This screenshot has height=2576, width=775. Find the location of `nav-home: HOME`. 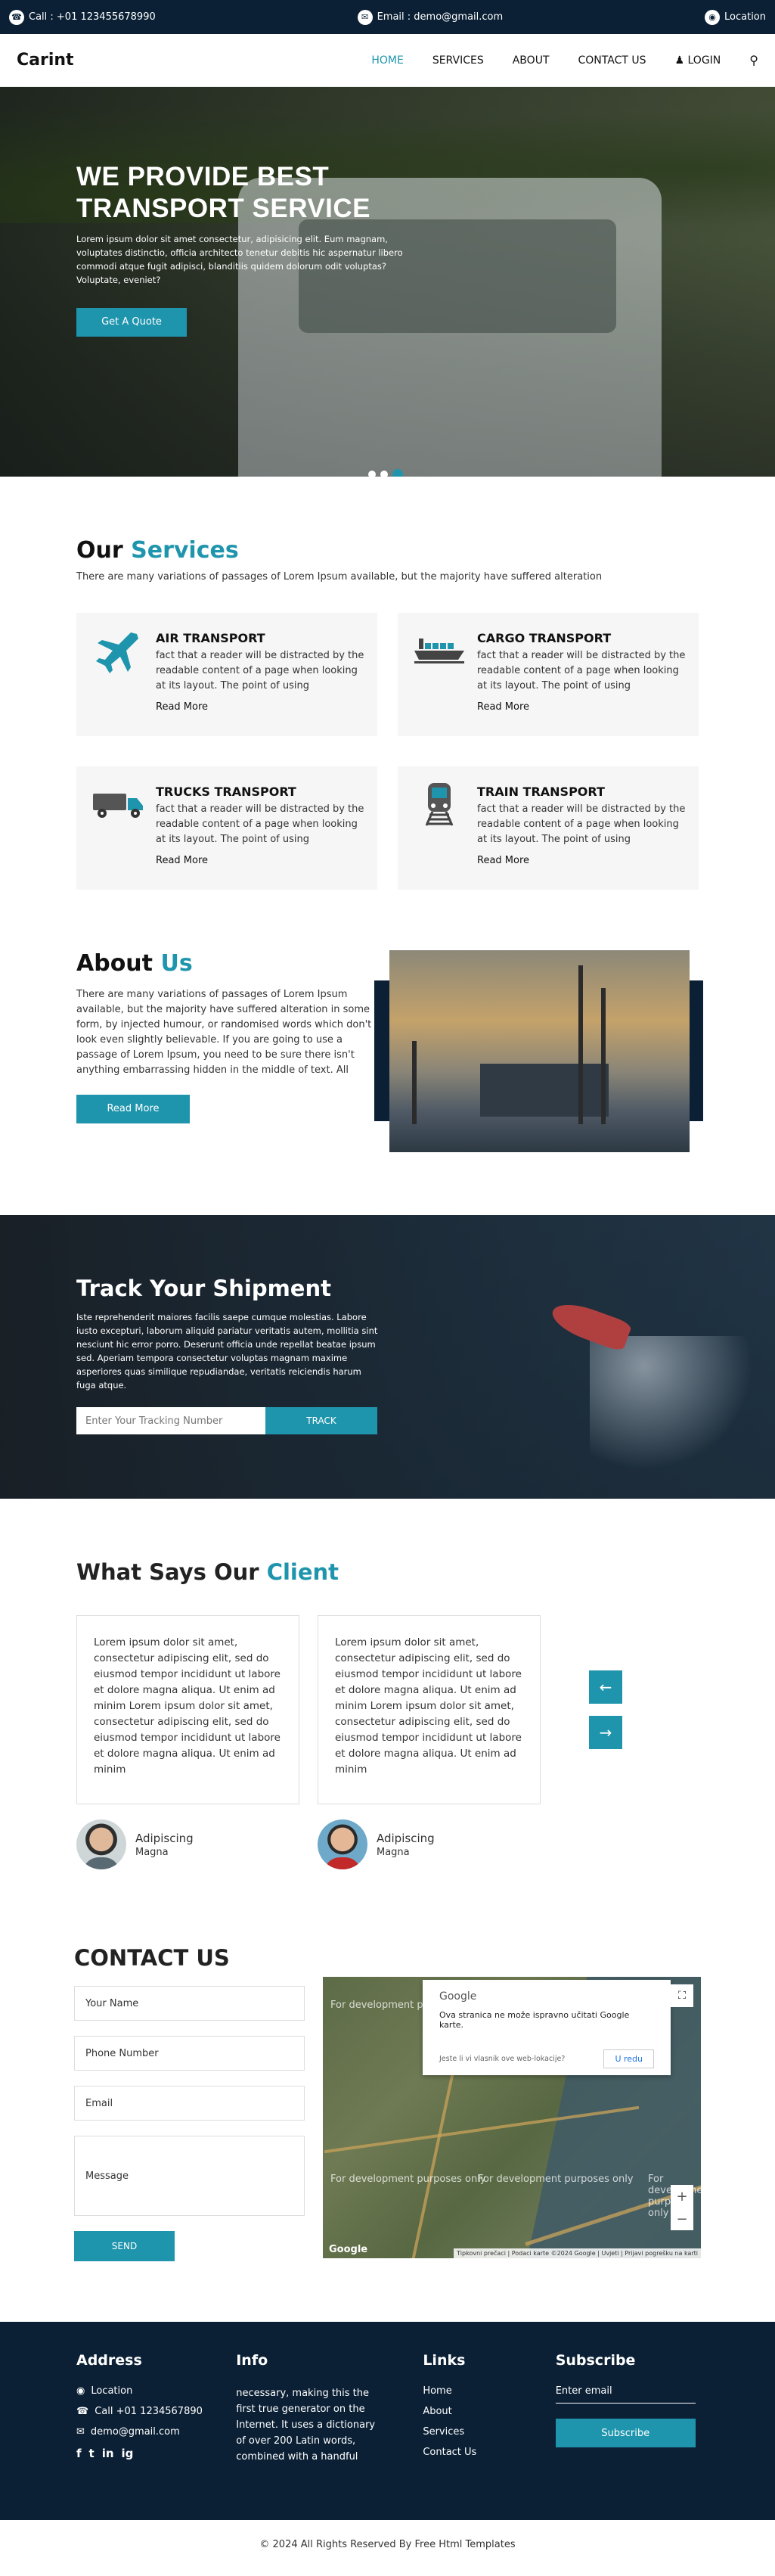

nav-home: HOME is located at coordinates (387, 60).